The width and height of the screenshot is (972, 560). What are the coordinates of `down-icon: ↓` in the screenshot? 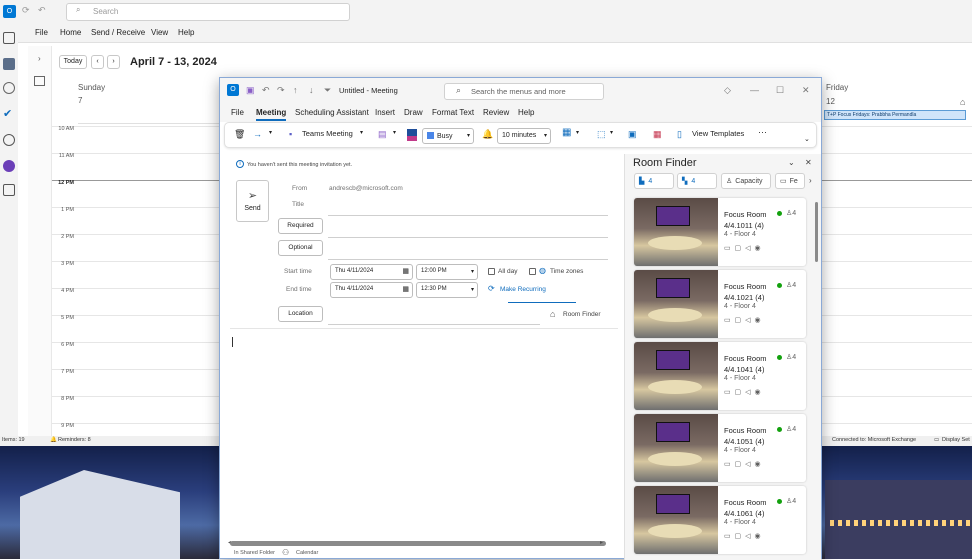 It's located at (311, 90).